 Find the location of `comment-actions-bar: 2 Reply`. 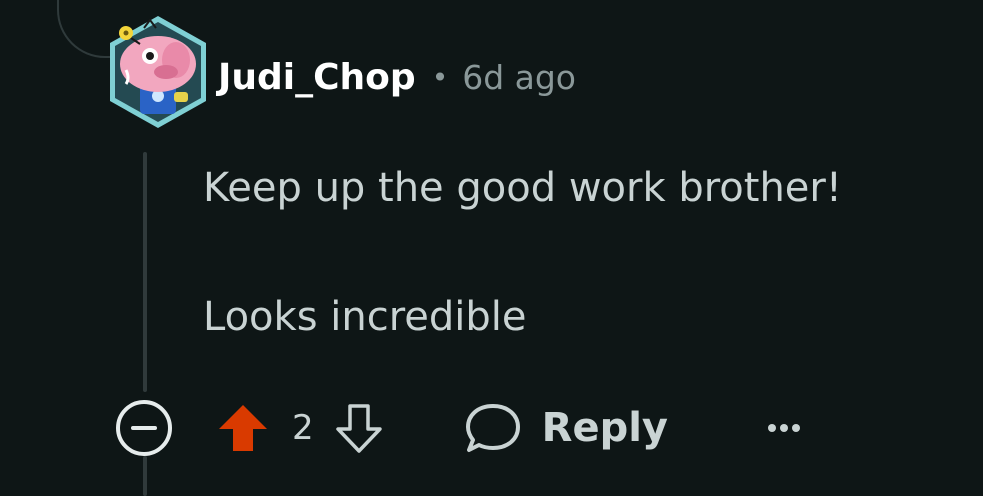

comment-actions-bar: 2 Reply is located at coordinates (458, 428).